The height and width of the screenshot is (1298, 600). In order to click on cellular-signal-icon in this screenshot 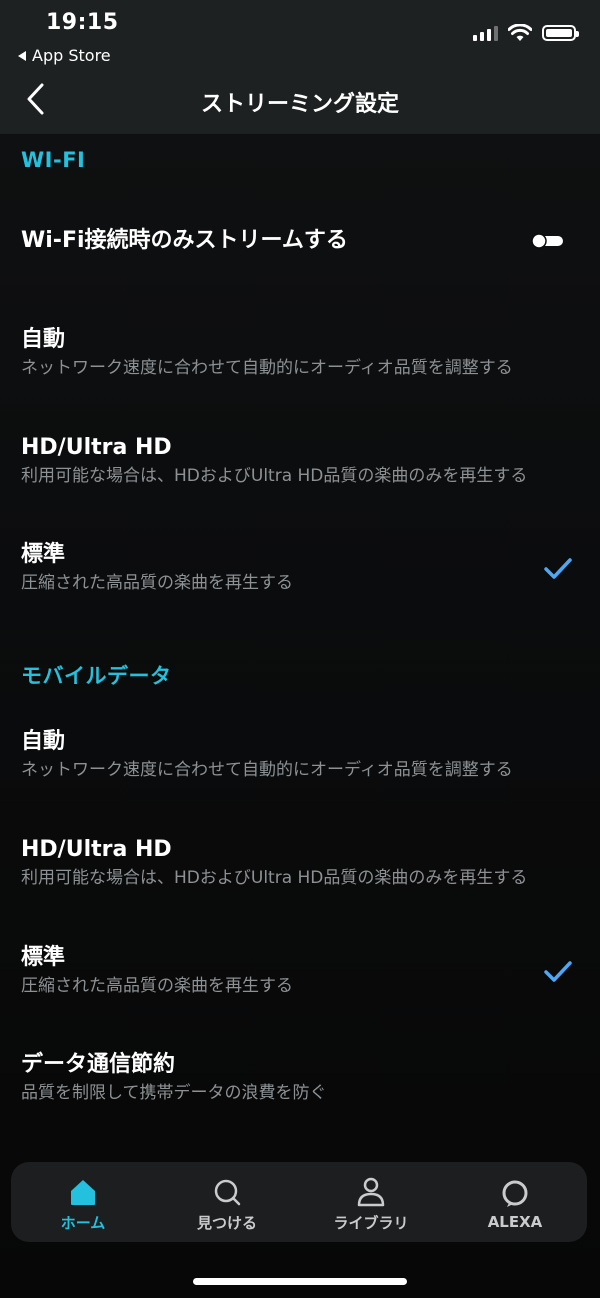, I will do `click(485, 33)`.